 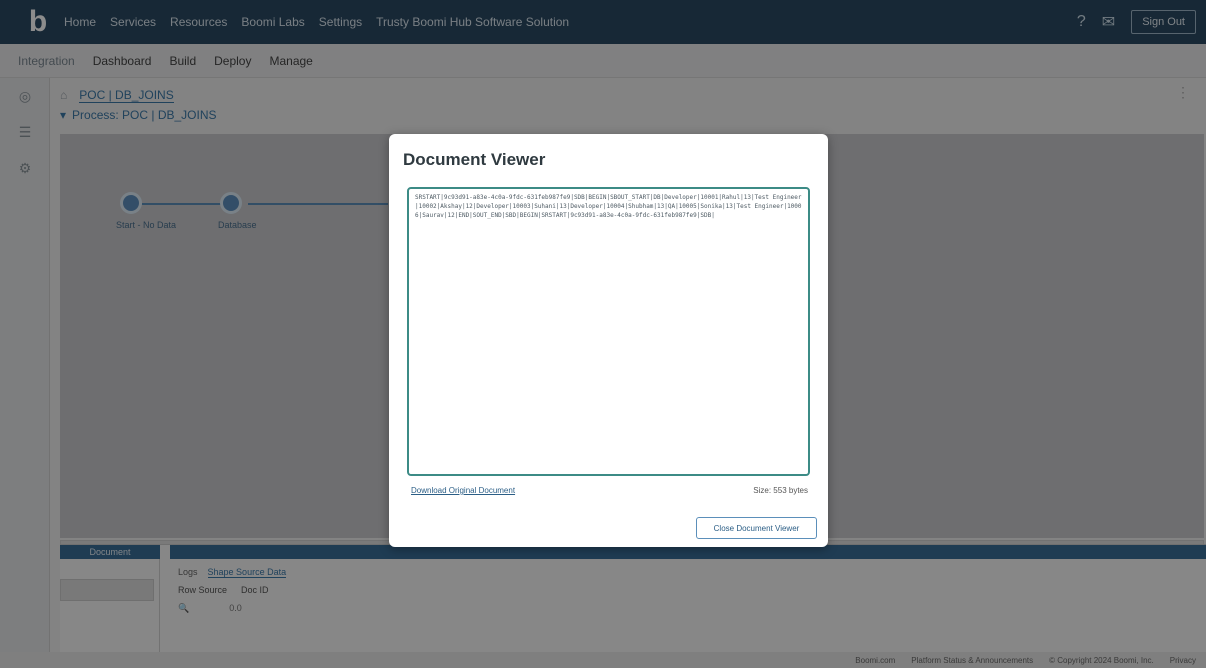 I want to click on dialog-title: Document Viewer, so click(x=474, y=159).